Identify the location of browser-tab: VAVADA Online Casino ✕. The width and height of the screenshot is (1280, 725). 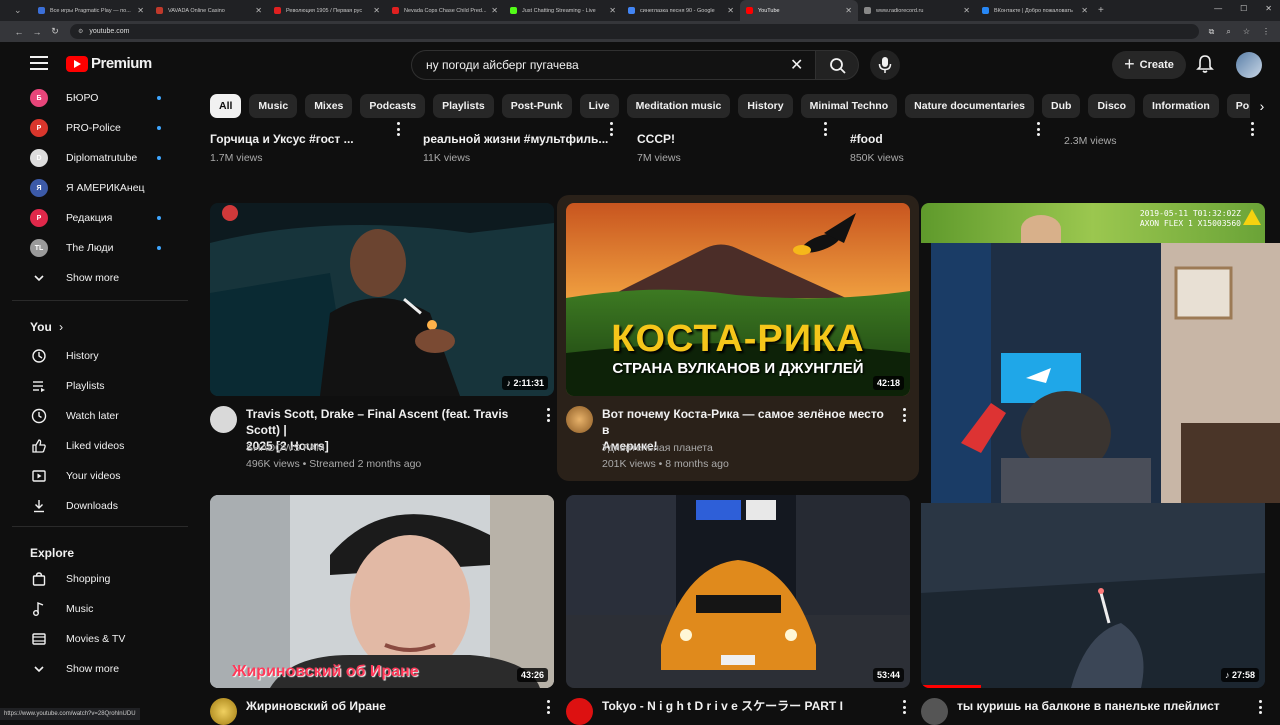
(209, 10).